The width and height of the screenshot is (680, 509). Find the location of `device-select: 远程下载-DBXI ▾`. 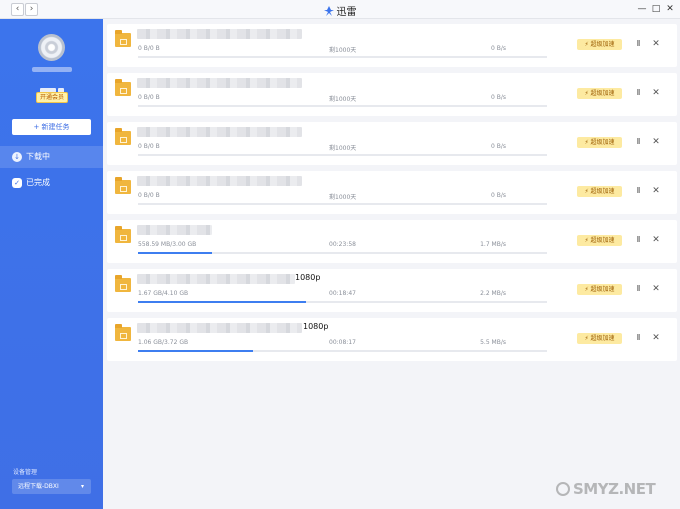

device-select: 远程下载-DBXI ▾ is located at coordinates (51, 486).